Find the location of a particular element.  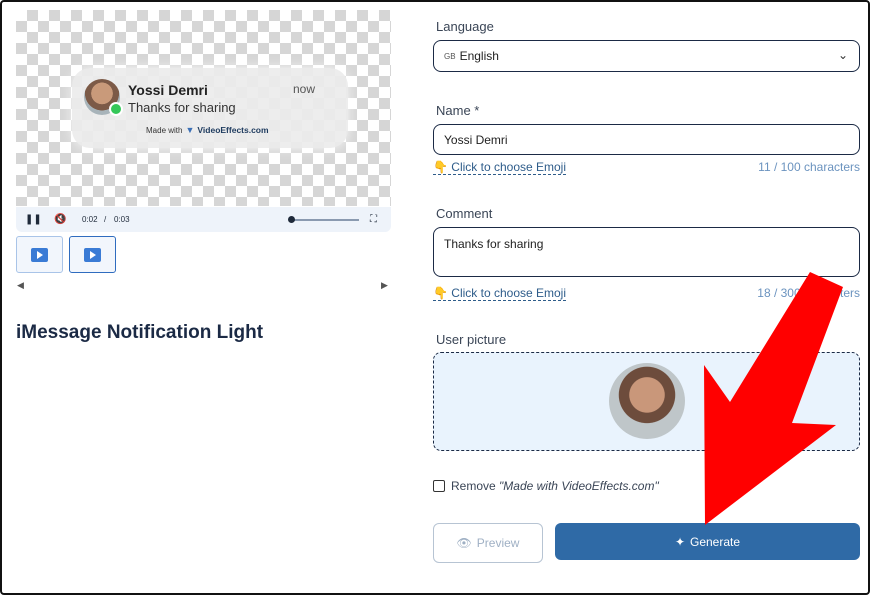

remove-watermark-checkbox is located at coordinates (439, 486).